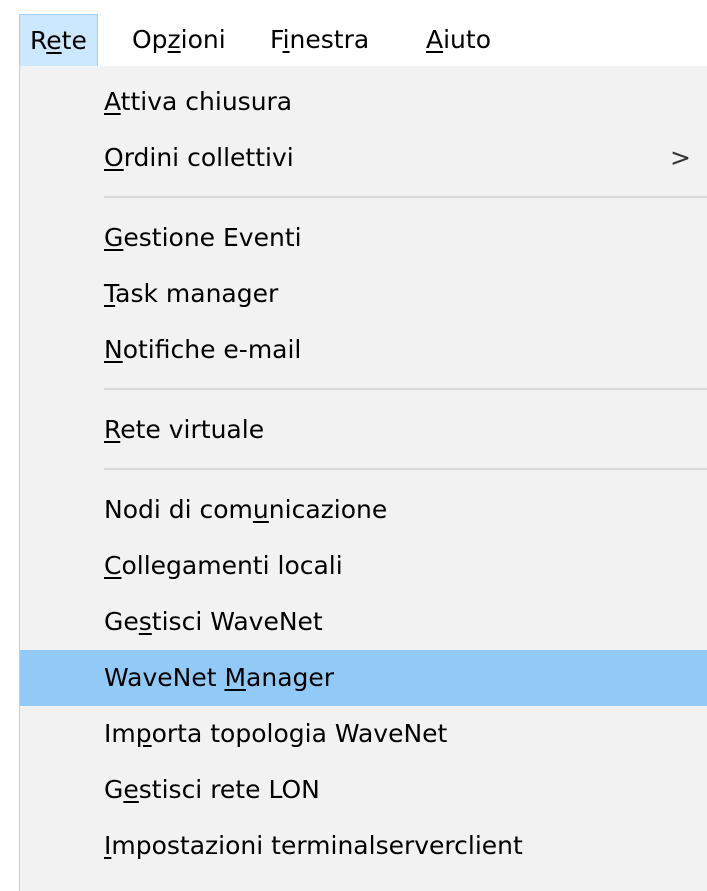 The width and height of the screenshot is (707, 891). Describe the element at coordinates (363, 846) in the screenshot. I see `menu-item-impostazioni-terminalserverclient: Impostazioni terminalserverclient` at that location.